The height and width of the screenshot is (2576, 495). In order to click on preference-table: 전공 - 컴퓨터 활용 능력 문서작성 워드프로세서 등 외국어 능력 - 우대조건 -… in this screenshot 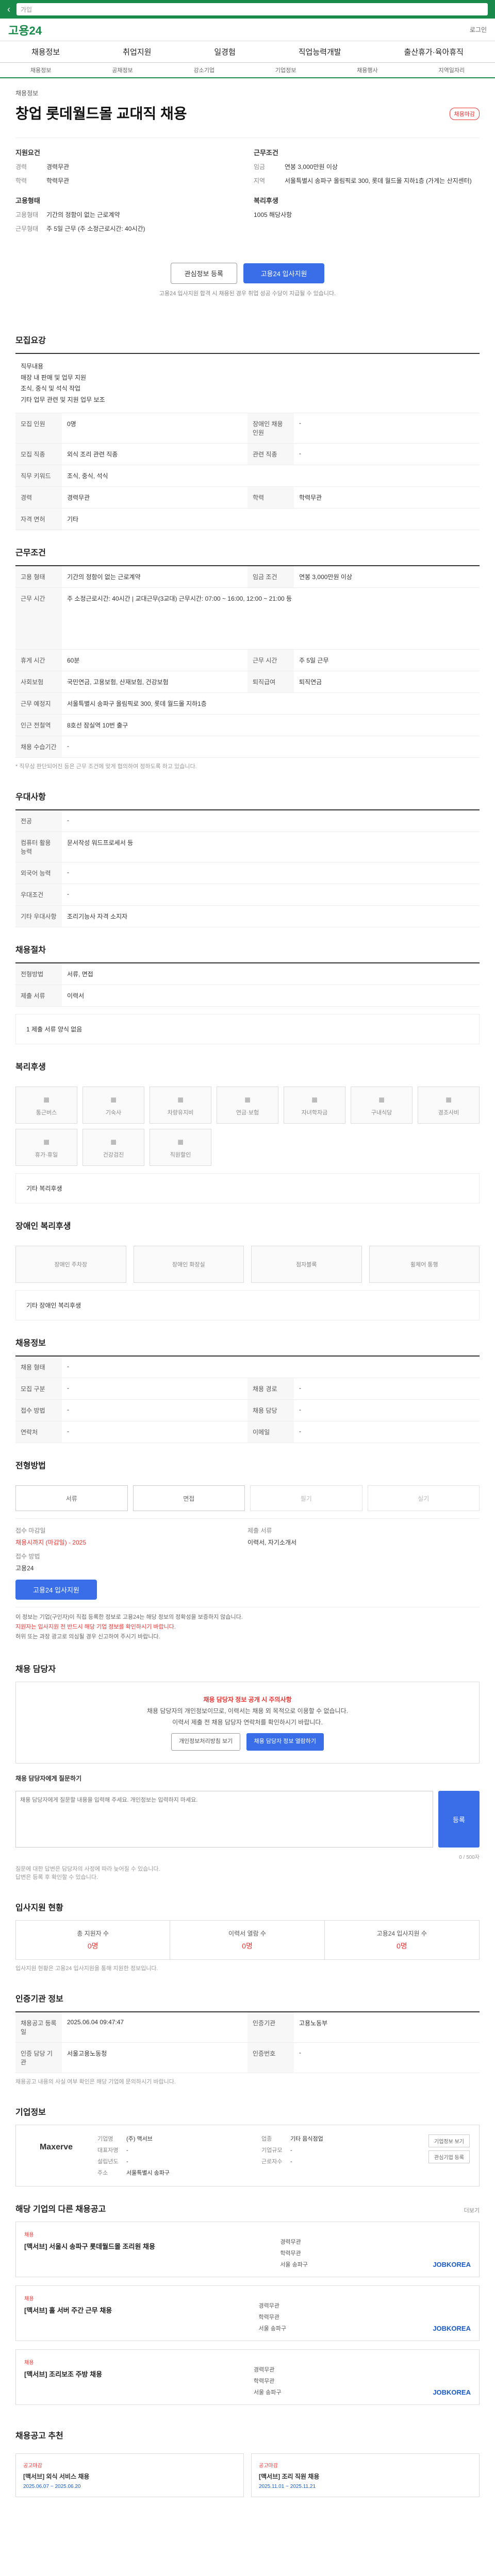, I will do `click(247, 868)`.